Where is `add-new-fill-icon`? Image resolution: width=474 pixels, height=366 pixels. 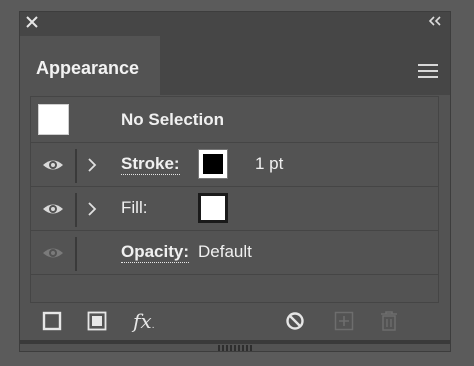
add-new-fill-icon is located at coordinates (97, 323).